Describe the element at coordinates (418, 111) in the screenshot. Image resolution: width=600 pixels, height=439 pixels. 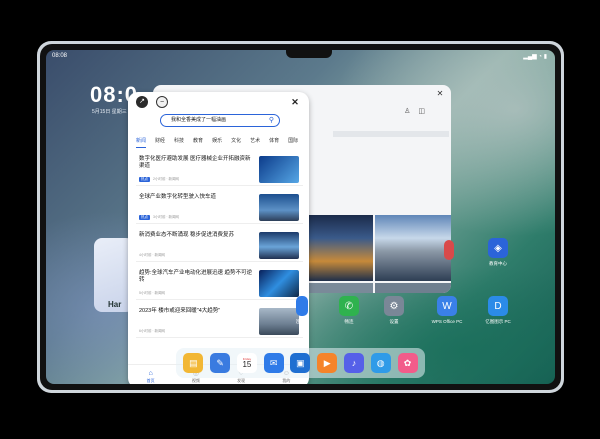
I see `user-icons: ♙◫` at that location.